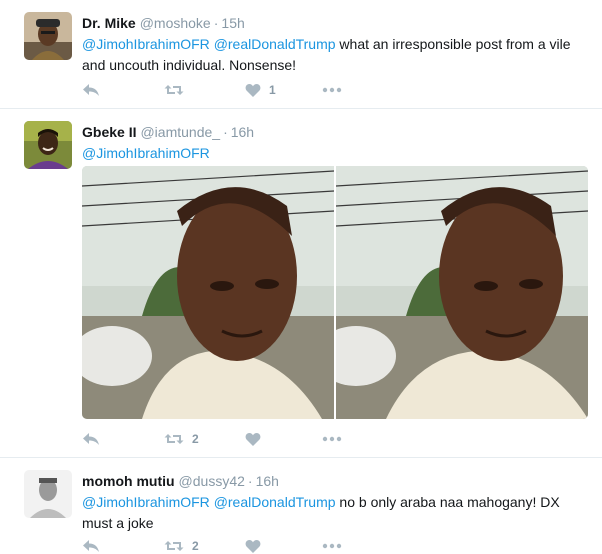 The height and width of the screenshot is (554, 602). What do you see at coordinates (212, 481) in the screenshot?
I see `username: @dussy42` at bounding box center [212, 481].